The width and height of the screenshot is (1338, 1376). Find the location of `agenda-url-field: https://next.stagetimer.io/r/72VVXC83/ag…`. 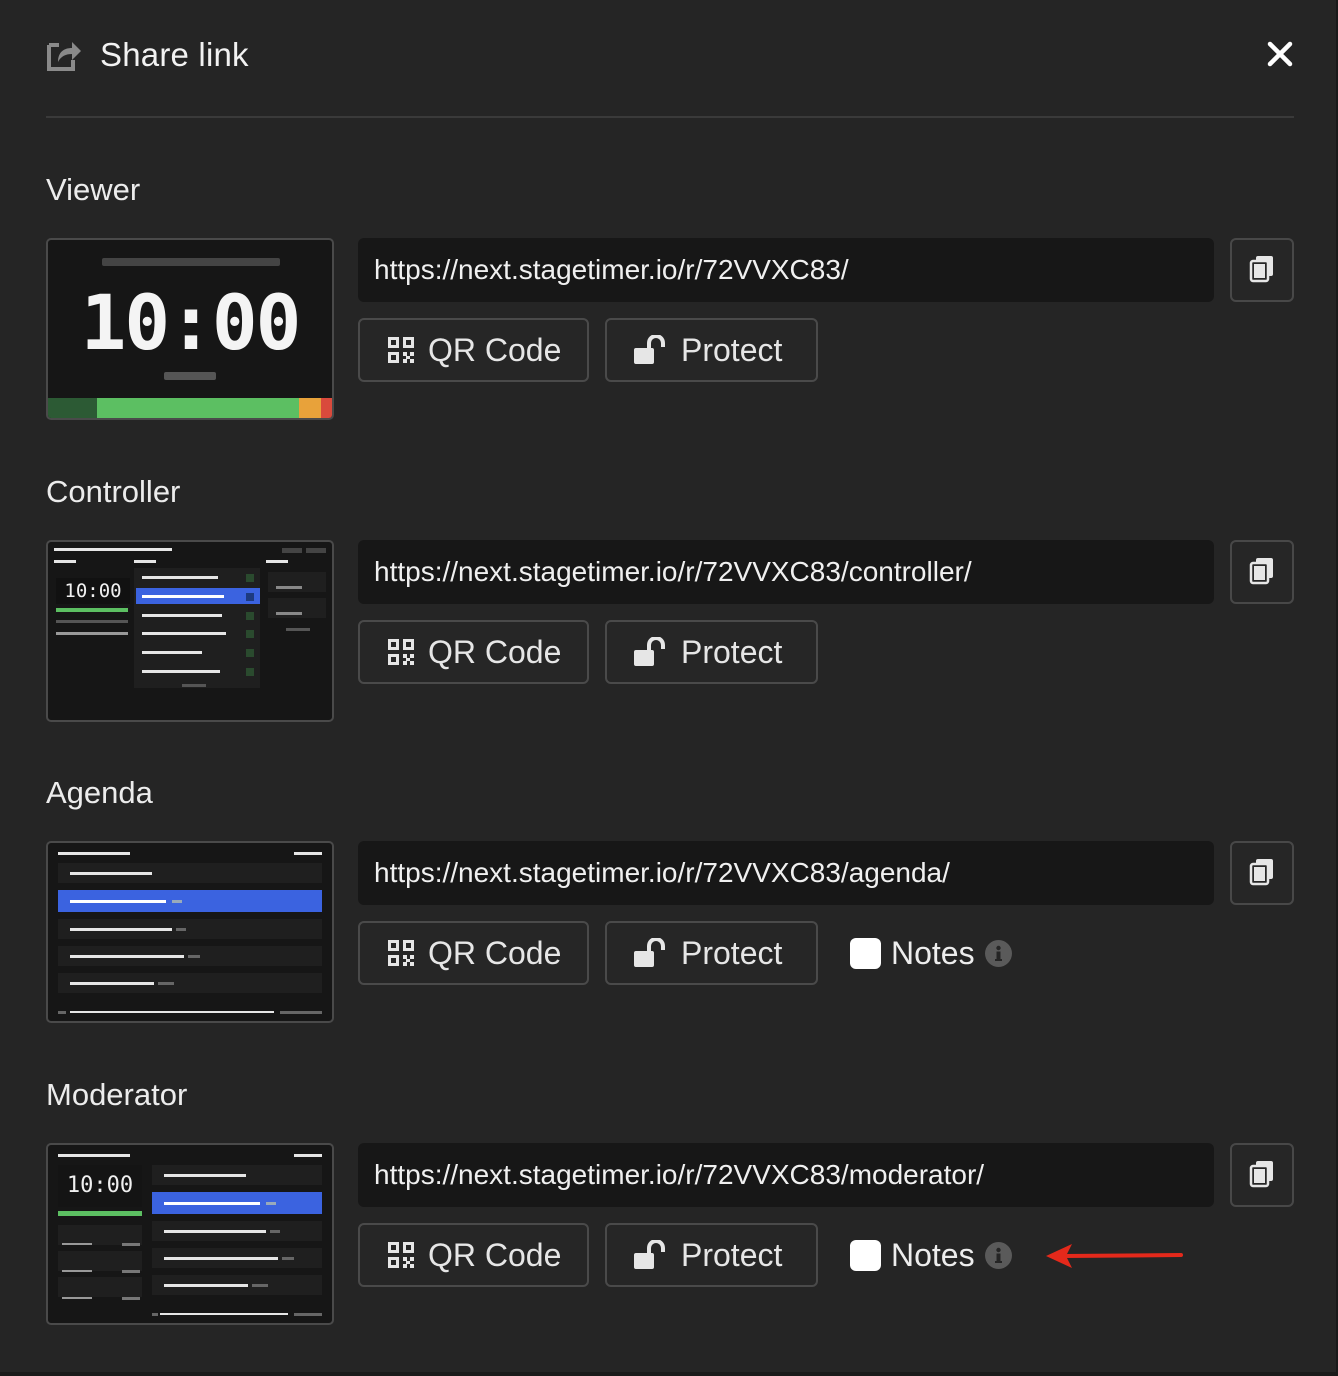

agenda-url-field: https://next.stagetimer.io/r/72VVXC83/ag… is located at coordinates (786, 873).